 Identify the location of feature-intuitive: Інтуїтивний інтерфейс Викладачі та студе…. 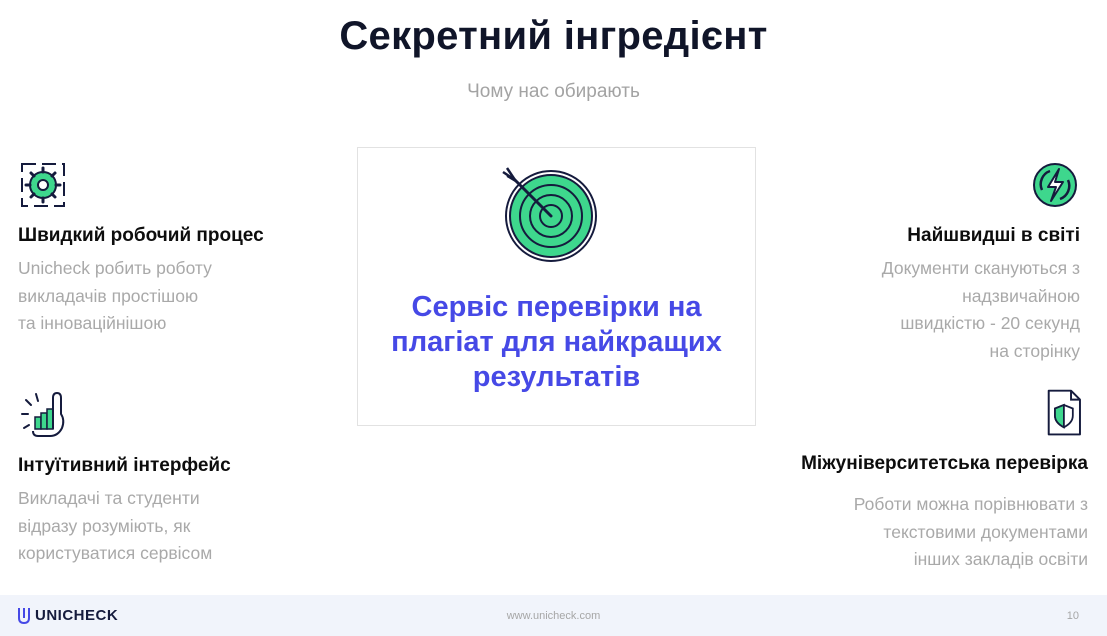
(178, 479).